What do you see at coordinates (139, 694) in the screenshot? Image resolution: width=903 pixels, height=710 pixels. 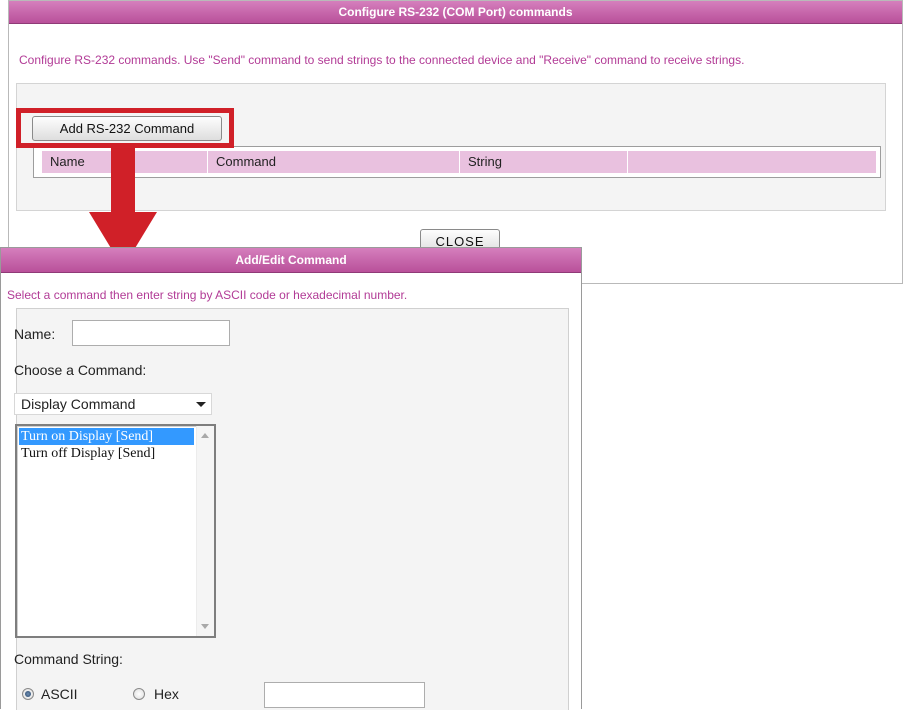 I see `hex-radio` at bounding box center [139, 694].